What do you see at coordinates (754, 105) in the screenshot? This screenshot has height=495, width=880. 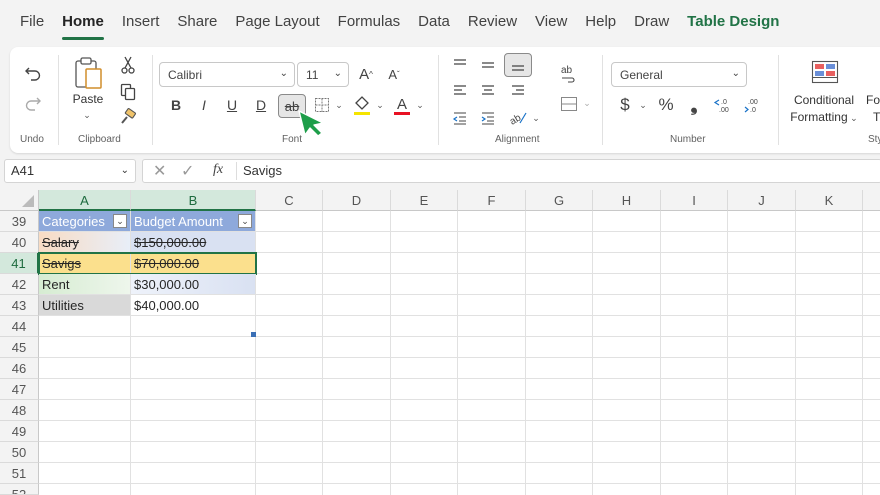 I see `decrease-decimal-icon: .00.0` at bounding box center [754, 105].